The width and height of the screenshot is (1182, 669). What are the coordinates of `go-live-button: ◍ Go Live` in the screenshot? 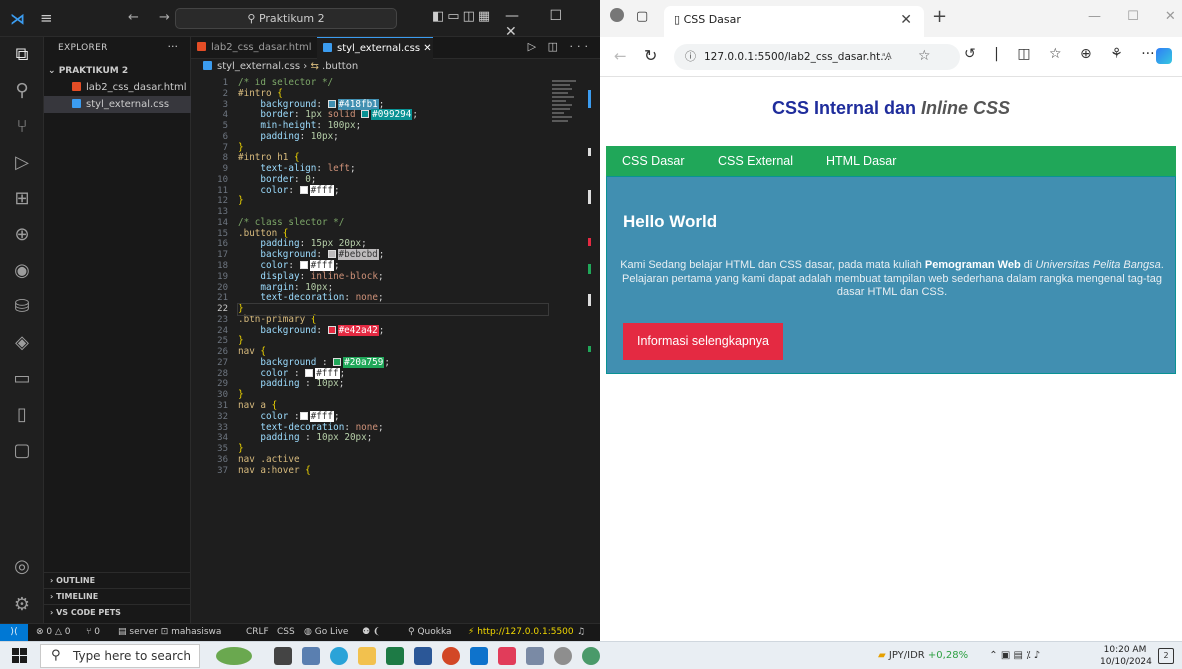 It's located at (326, 632).